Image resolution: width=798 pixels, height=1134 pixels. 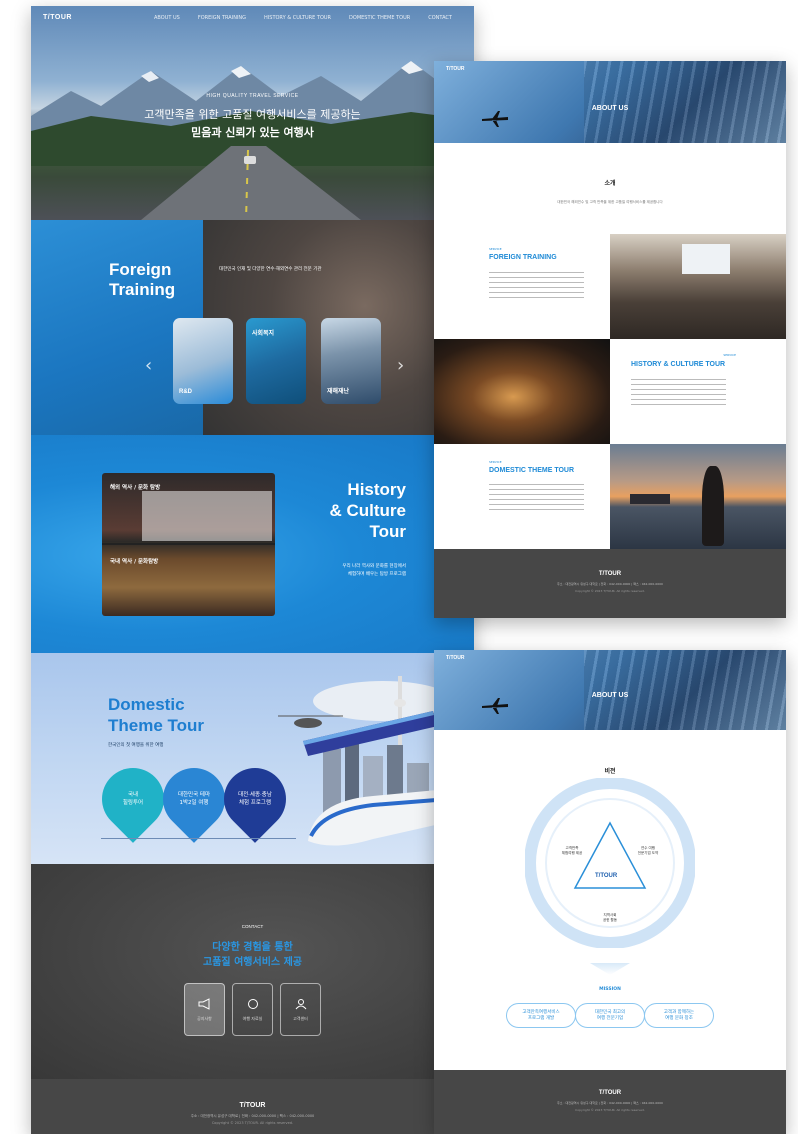 What do you see at coordinates (252, 1018) in the screenshot?
I see `contact-button-label: 여행 자료실` at bounding box center [252, 1018].